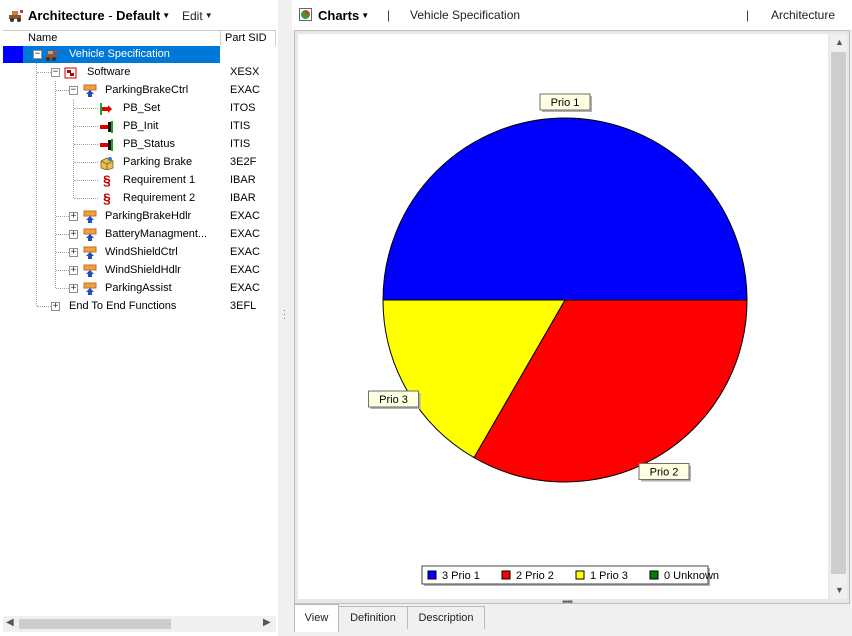  I want to click on tree-item-label: Requirement 1, so click(159, 180).